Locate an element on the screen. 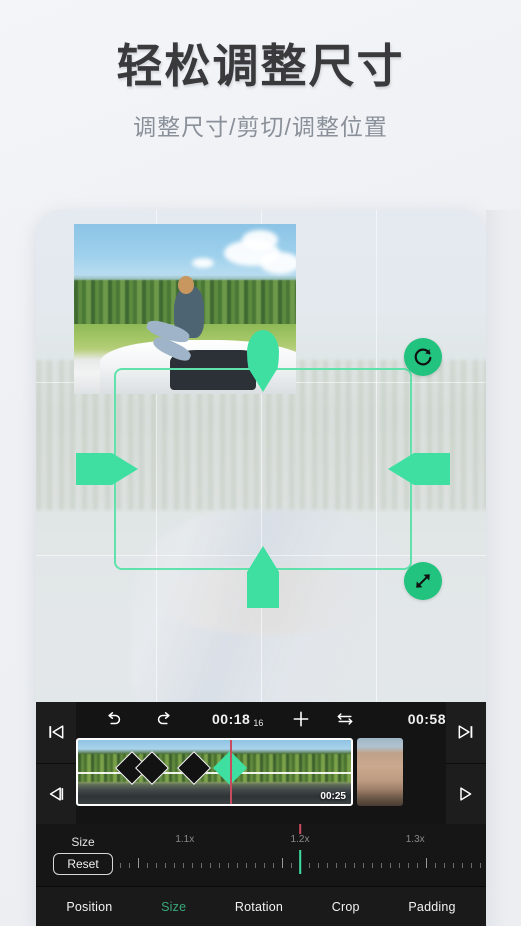 This screenshot has height=926, width=521. redo-button is located at coordinates (164, 719).